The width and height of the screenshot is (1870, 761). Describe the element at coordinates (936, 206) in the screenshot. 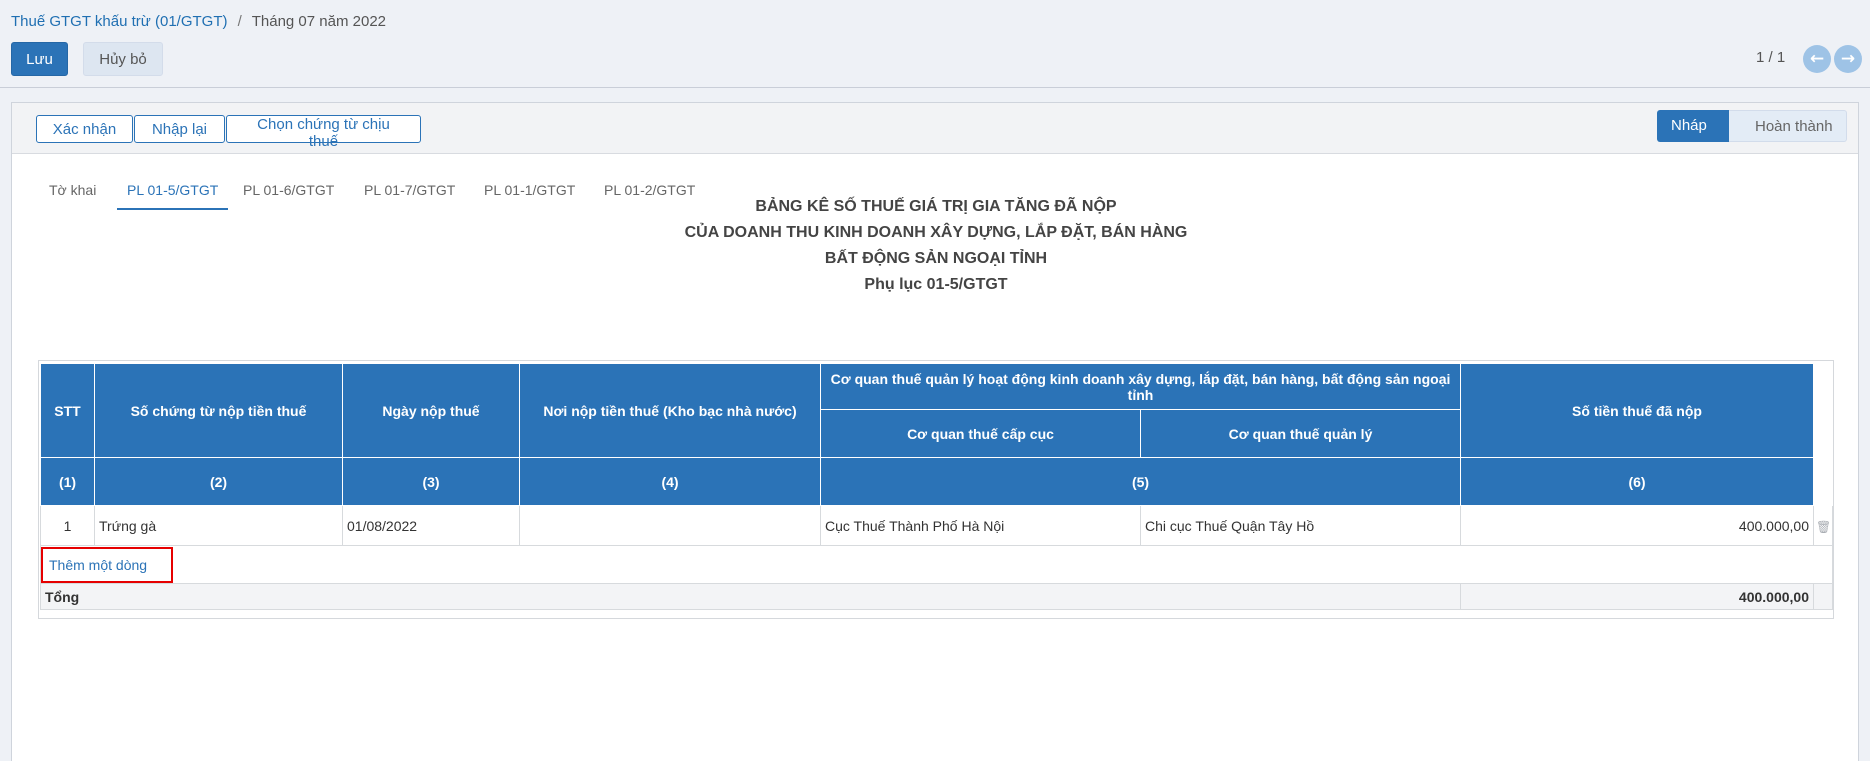

I see `report-title-line-1: BẢNG KÊ SỐ THUẾ GIÁ TRỊ GIA TĂNG ĐÃ NỘP` at that location.